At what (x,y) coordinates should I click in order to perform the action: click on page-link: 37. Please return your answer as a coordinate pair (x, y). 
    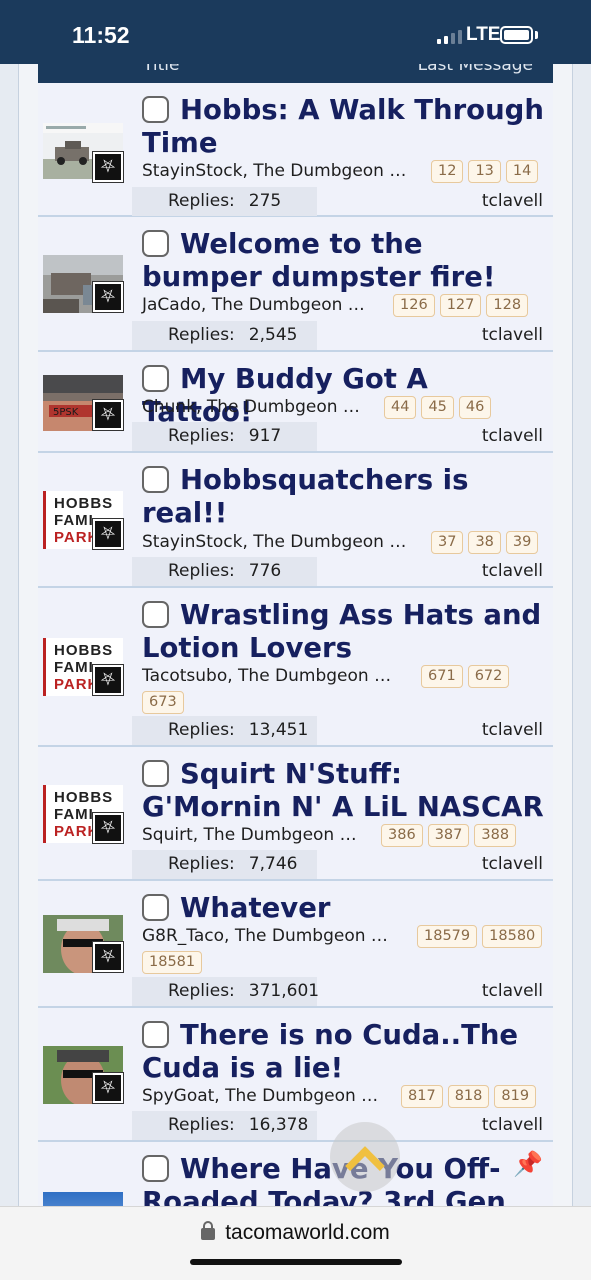
    Looking at the image, I should click on (447, 542).